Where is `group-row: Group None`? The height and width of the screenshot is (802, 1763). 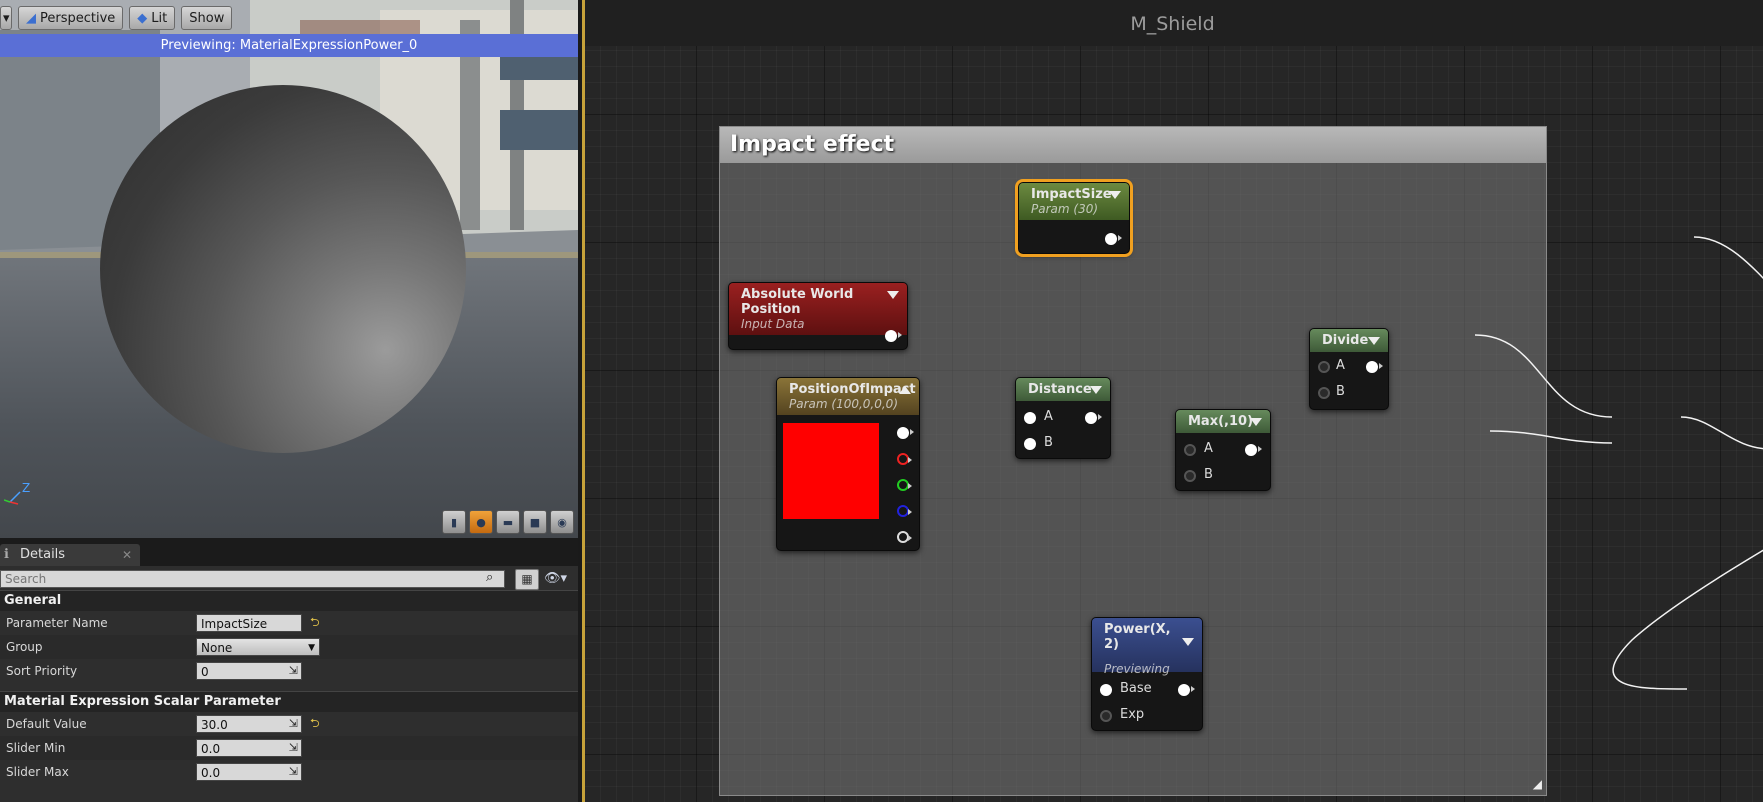
group-row: Group None is located at coordinates (289, 647).